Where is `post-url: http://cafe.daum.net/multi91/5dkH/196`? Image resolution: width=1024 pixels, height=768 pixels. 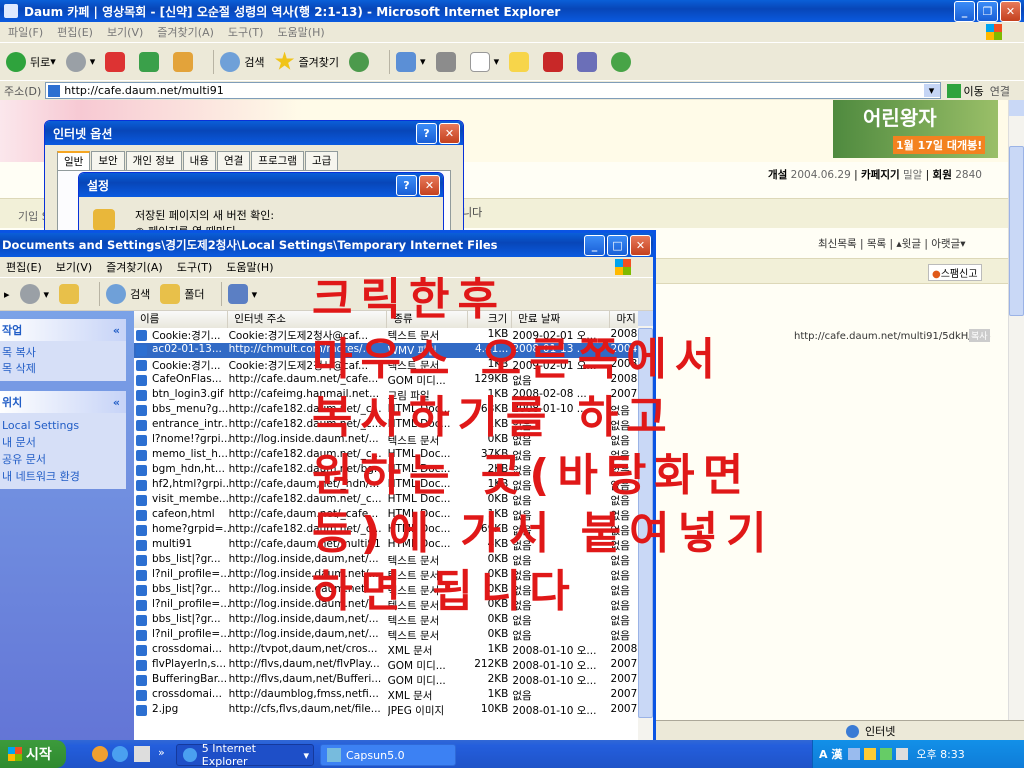 post-url: http://cafe.daum.net/multi91/5dkH/196 is located at coordinates (892, 336).